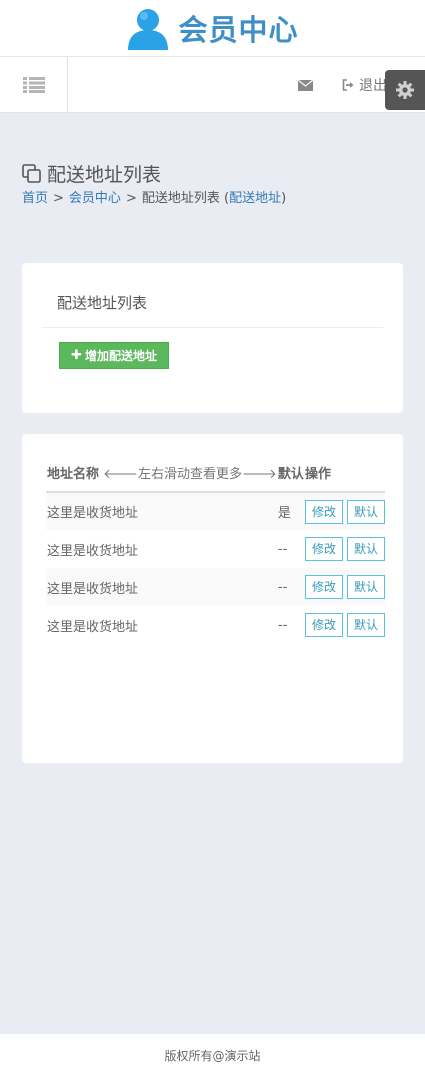 This screenshot has width=425, height=1078. Describe the element at coordinates (102, 303) in the screenshot. I see `panel-title: 配送地址列表` at that location.